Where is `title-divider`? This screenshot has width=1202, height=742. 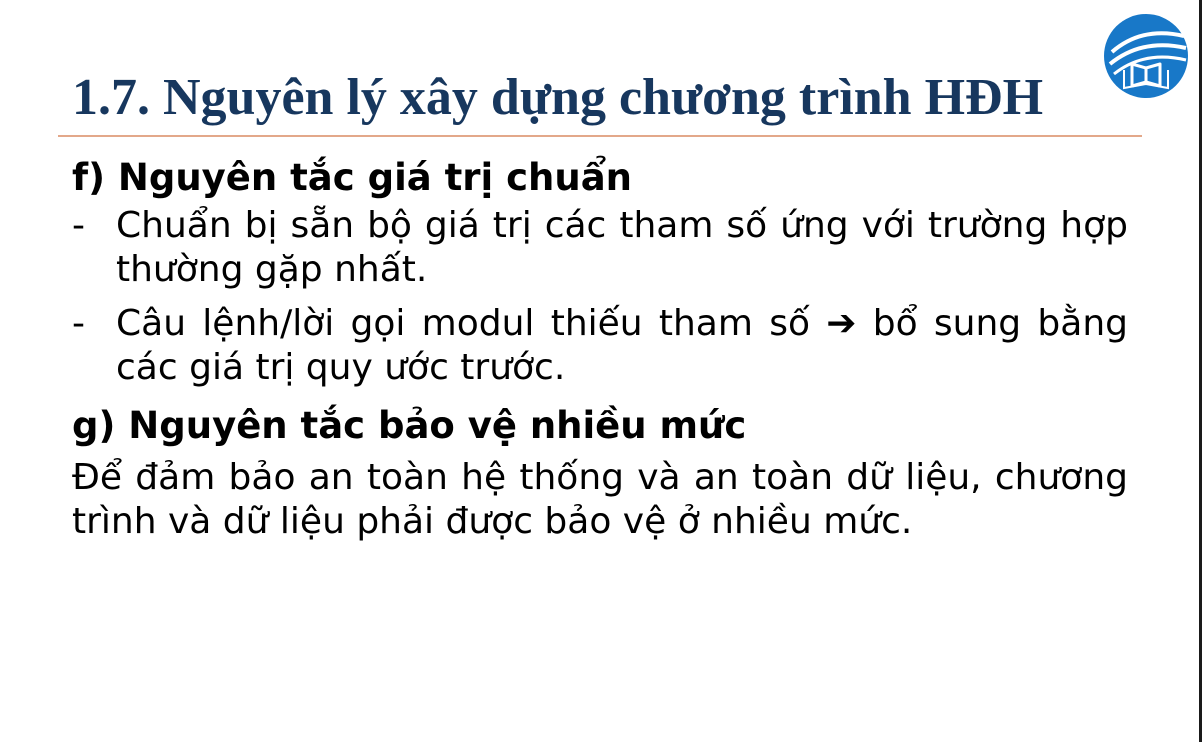
title-divider is located at coordinates (600, 136).